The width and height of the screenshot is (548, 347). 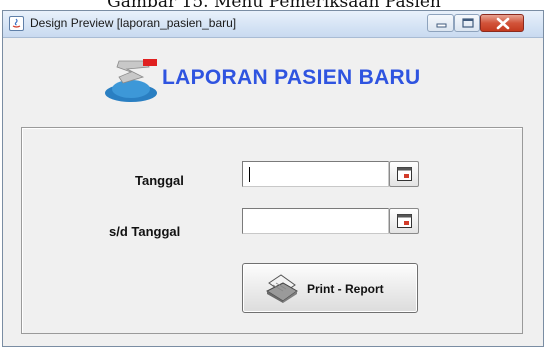 What do you see at coordinates (159, 180) in the screenshot?
I see `tanggal-label: Tanggal` at bounding box center [159, 180].